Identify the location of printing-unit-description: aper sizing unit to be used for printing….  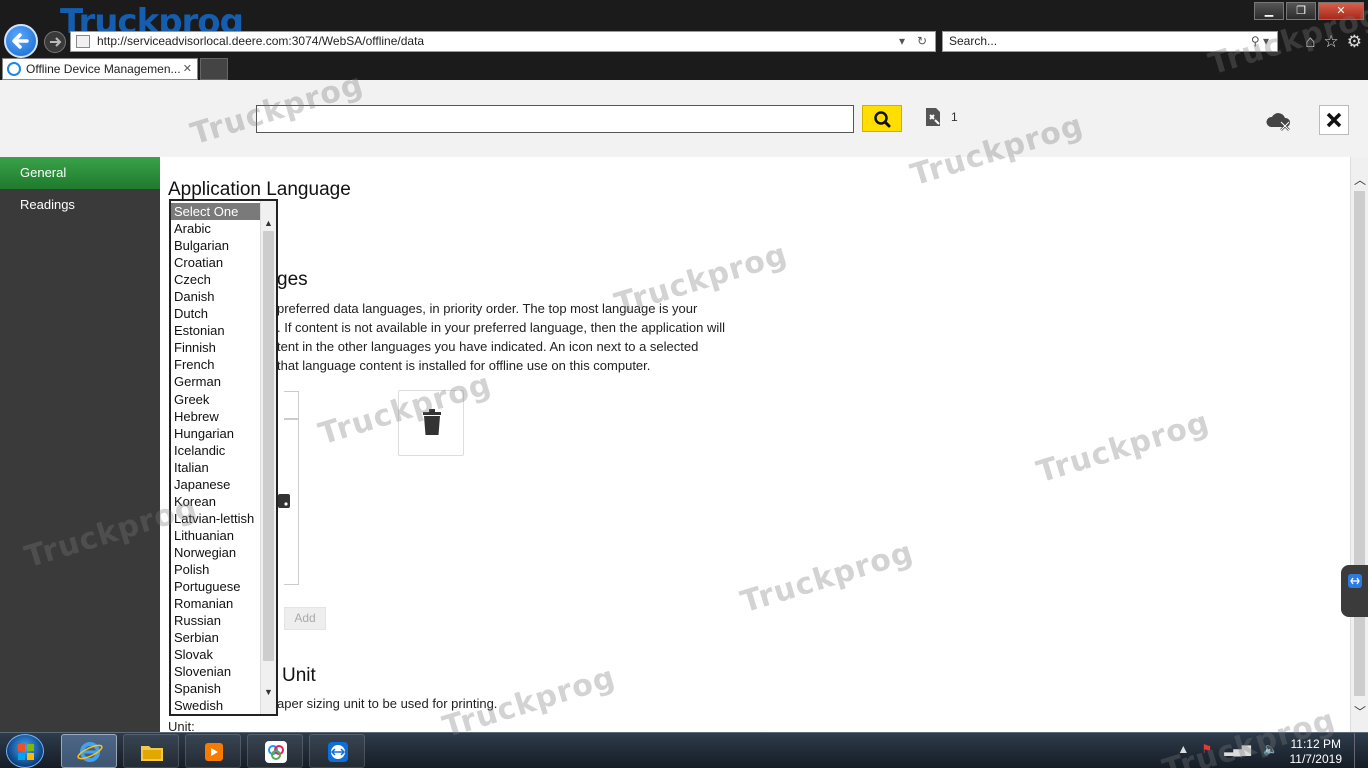
(387, 703).